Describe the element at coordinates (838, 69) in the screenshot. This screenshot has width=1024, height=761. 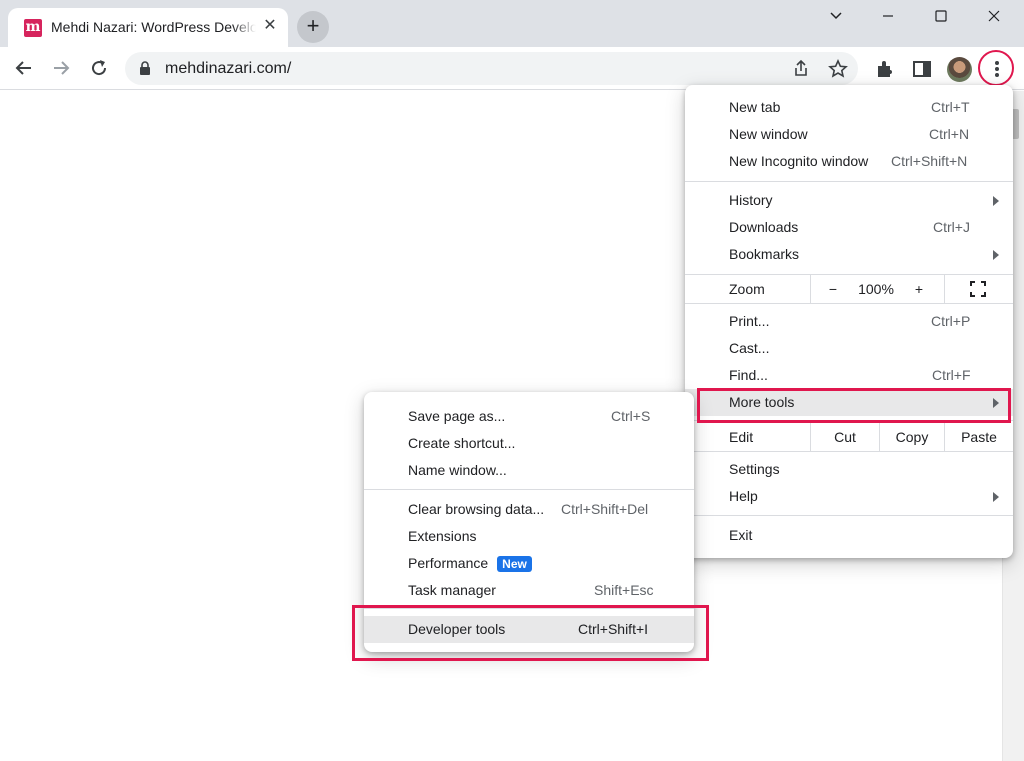
I see `bookmark-star-icon` at that location.